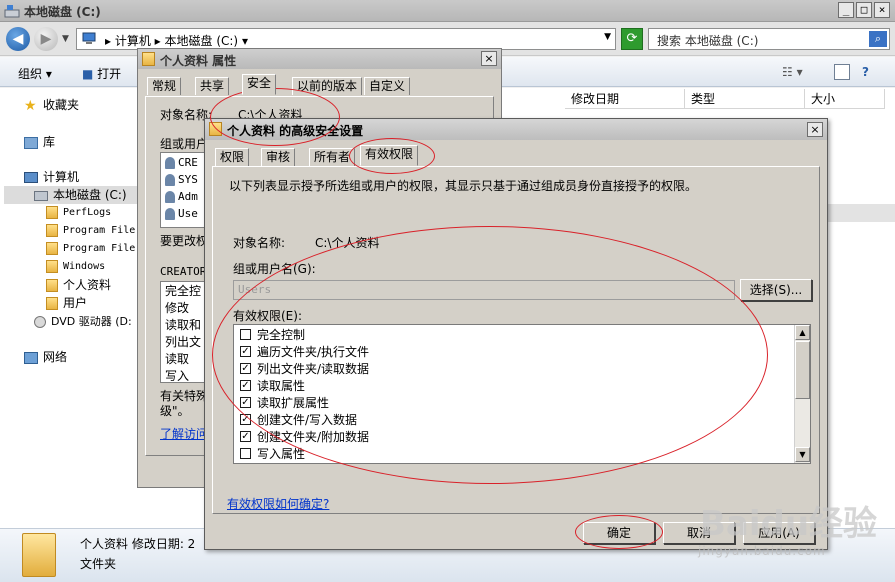 The height and width of the screenshot is (582, 895). I want to click on chevron-down-icon: ▼, so click(607, 37).